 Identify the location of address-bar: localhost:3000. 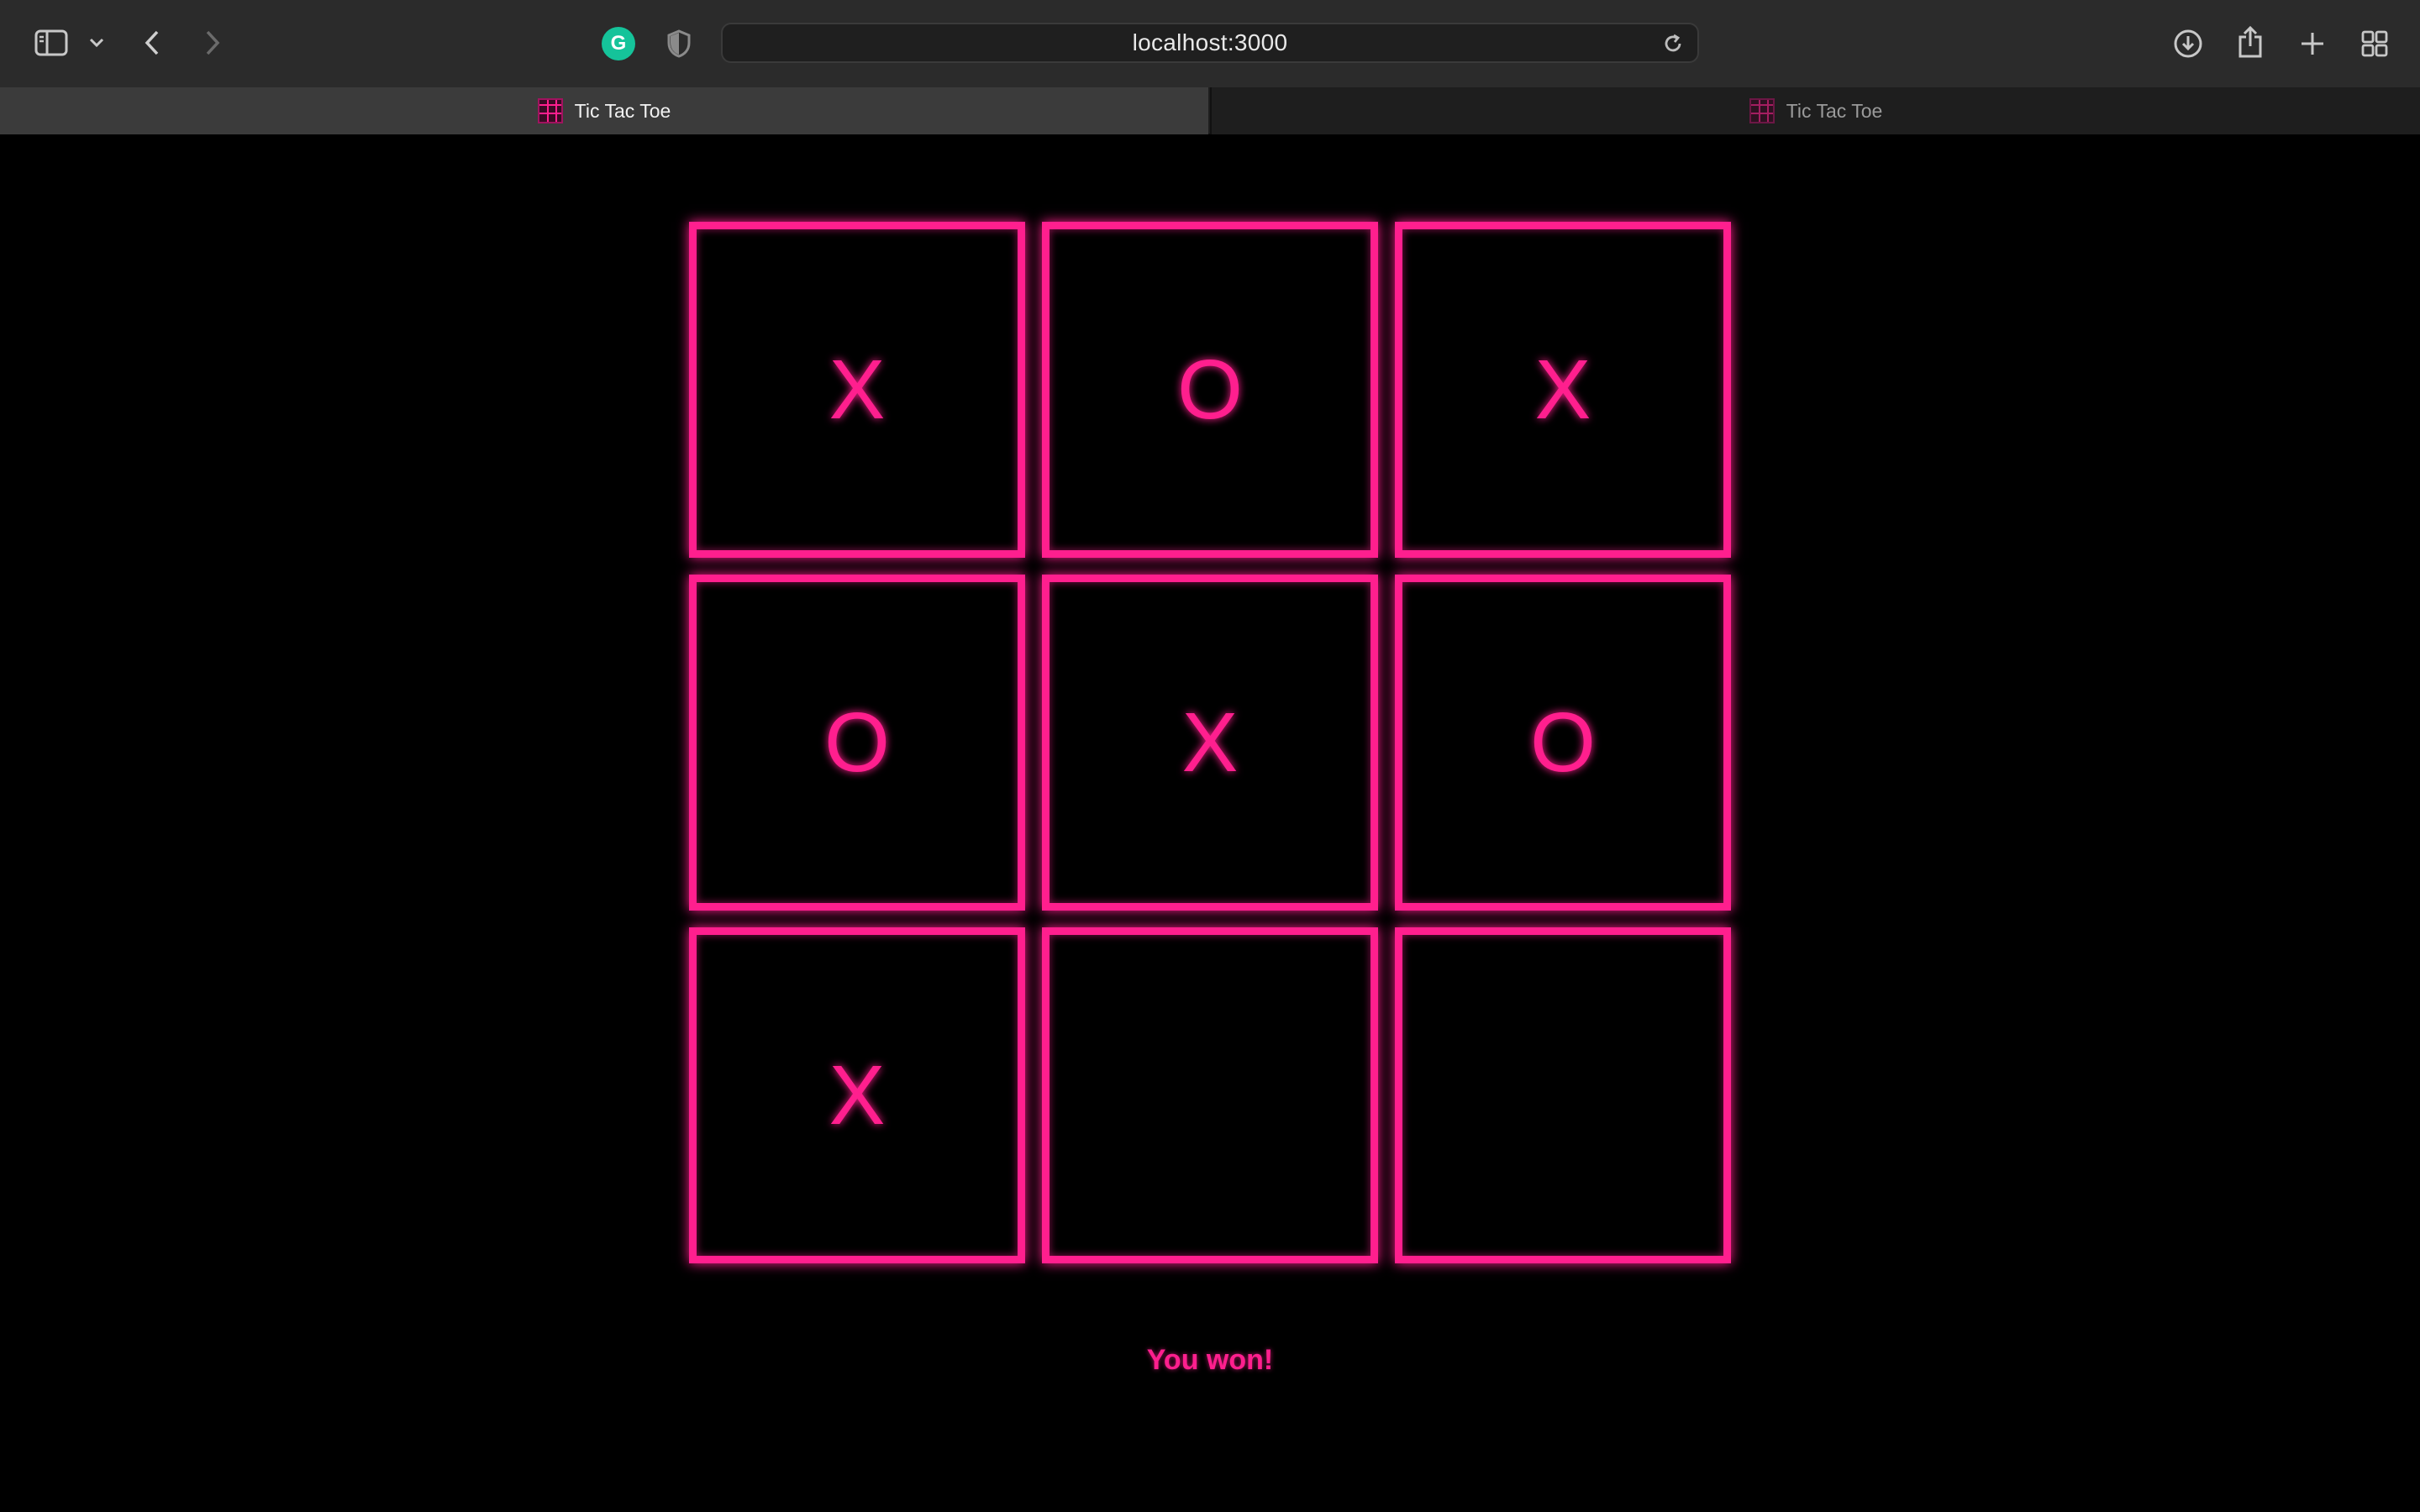
(1210, 43).